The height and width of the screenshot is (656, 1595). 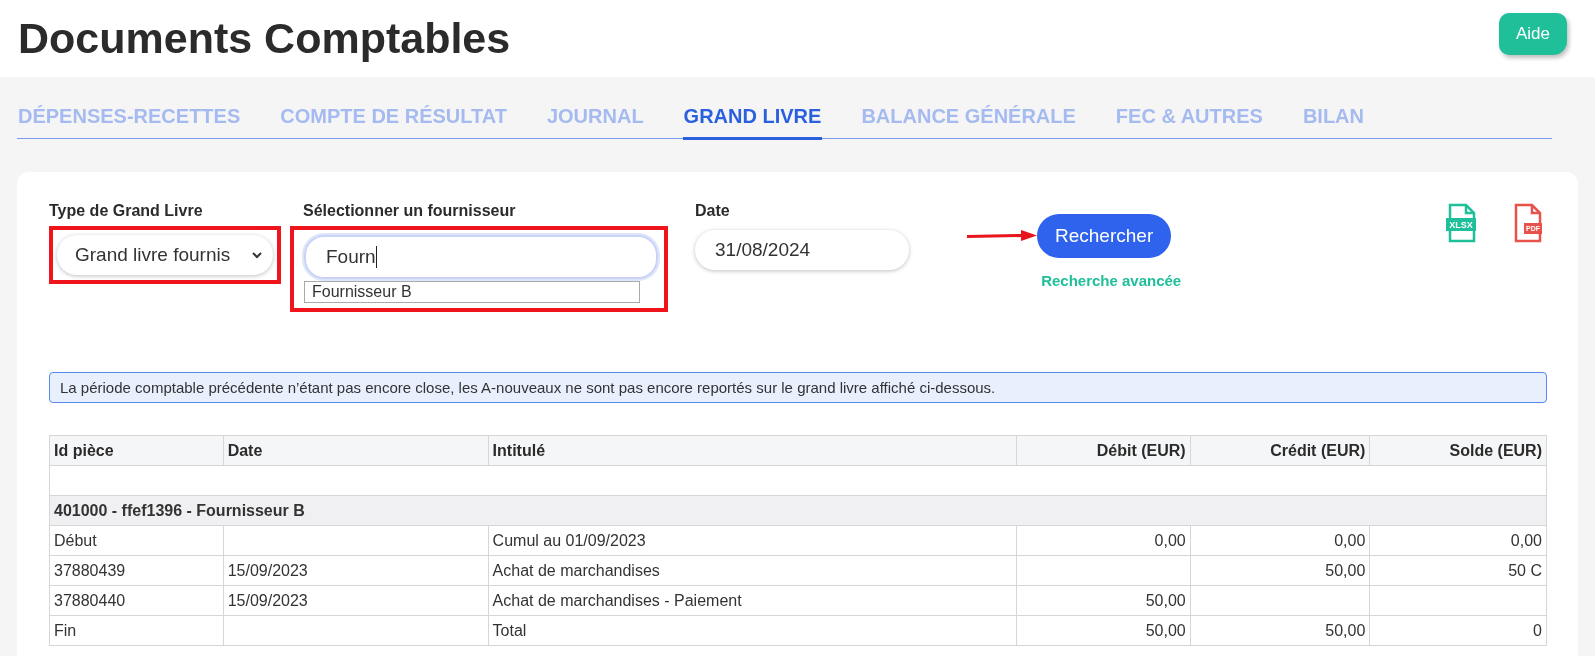 I want to click on info-notice: La période comptable précédente n’étant pas encore close, les A-nouveaux ne sont pas encore reportés sur le grand livre affiché ci-dessous., so click(x=798, y=387).